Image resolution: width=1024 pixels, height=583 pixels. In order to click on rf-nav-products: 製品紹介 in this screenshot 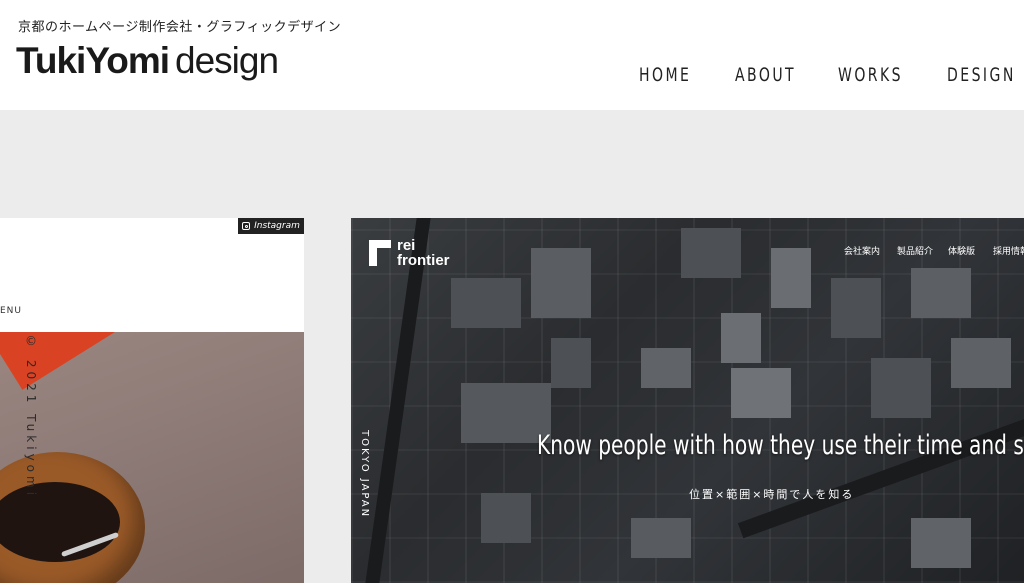, I will do `click(915, 250)`.